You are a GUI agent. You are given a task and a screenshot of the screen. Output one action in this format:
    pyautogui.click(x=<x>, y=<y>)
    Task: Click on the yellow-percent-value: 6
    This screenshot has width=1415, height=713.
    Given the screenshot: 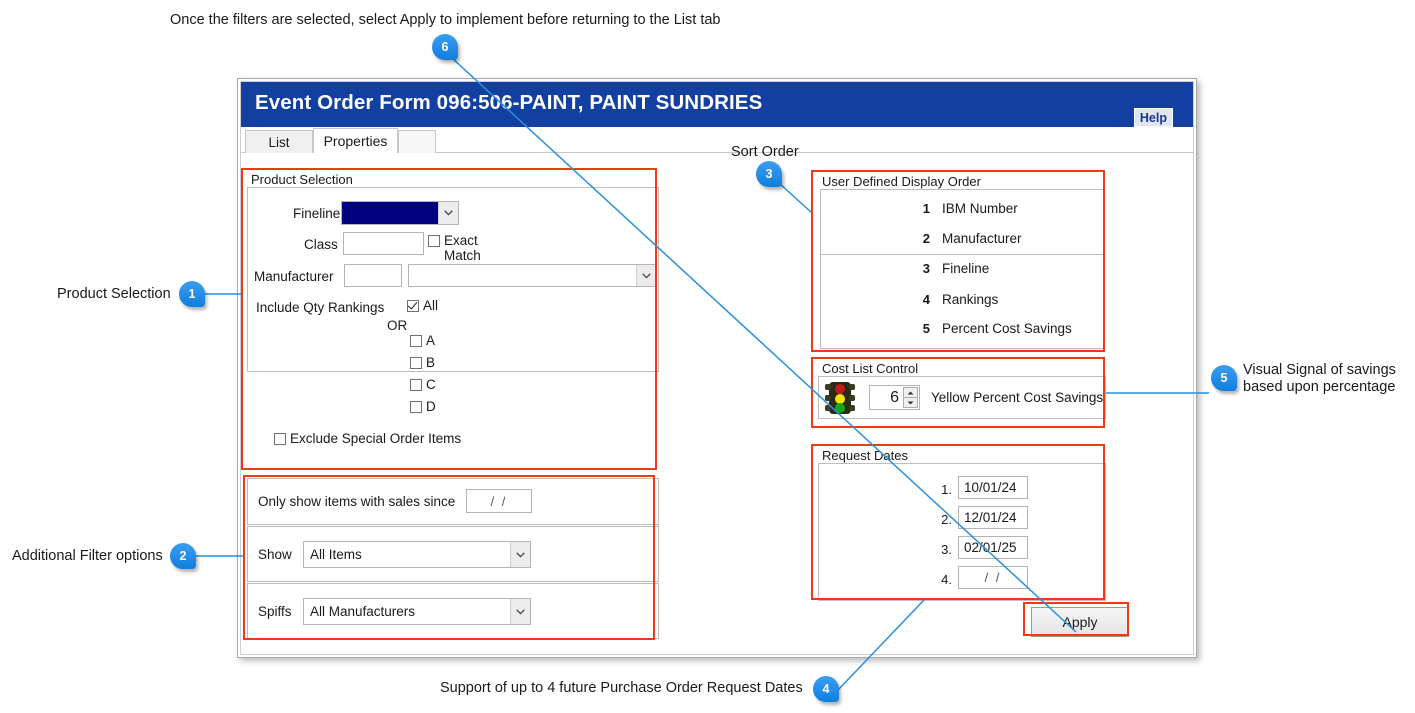 What is the action you would take?
    pyautogui.click(x=894, y=397)
    